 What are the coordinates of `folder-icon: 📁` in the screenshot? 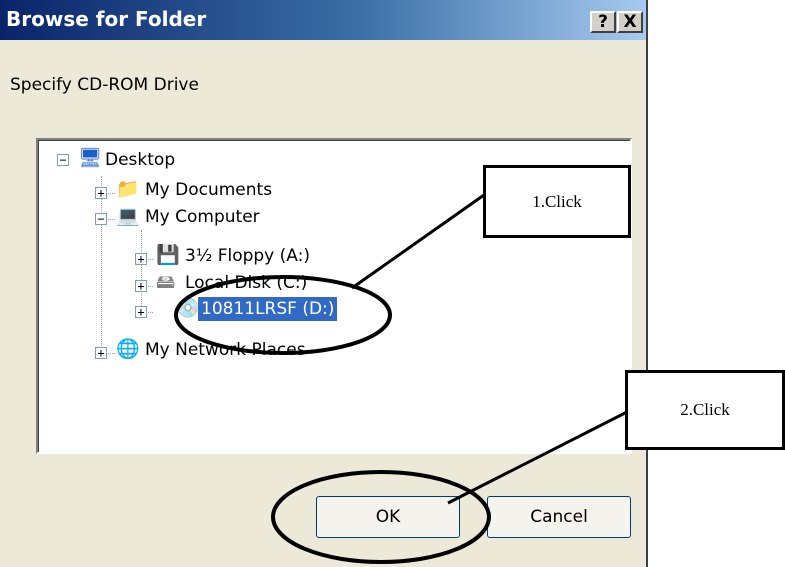 It's located at (128, 189).